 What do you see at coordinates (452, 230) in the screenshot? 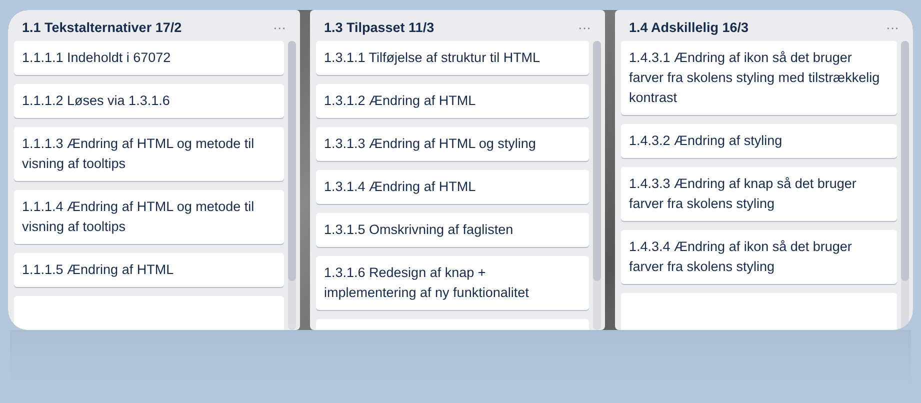
I see `task-card: 1.3.1.5 Omskrivning af faglisten` at bounding box center [452, 230].